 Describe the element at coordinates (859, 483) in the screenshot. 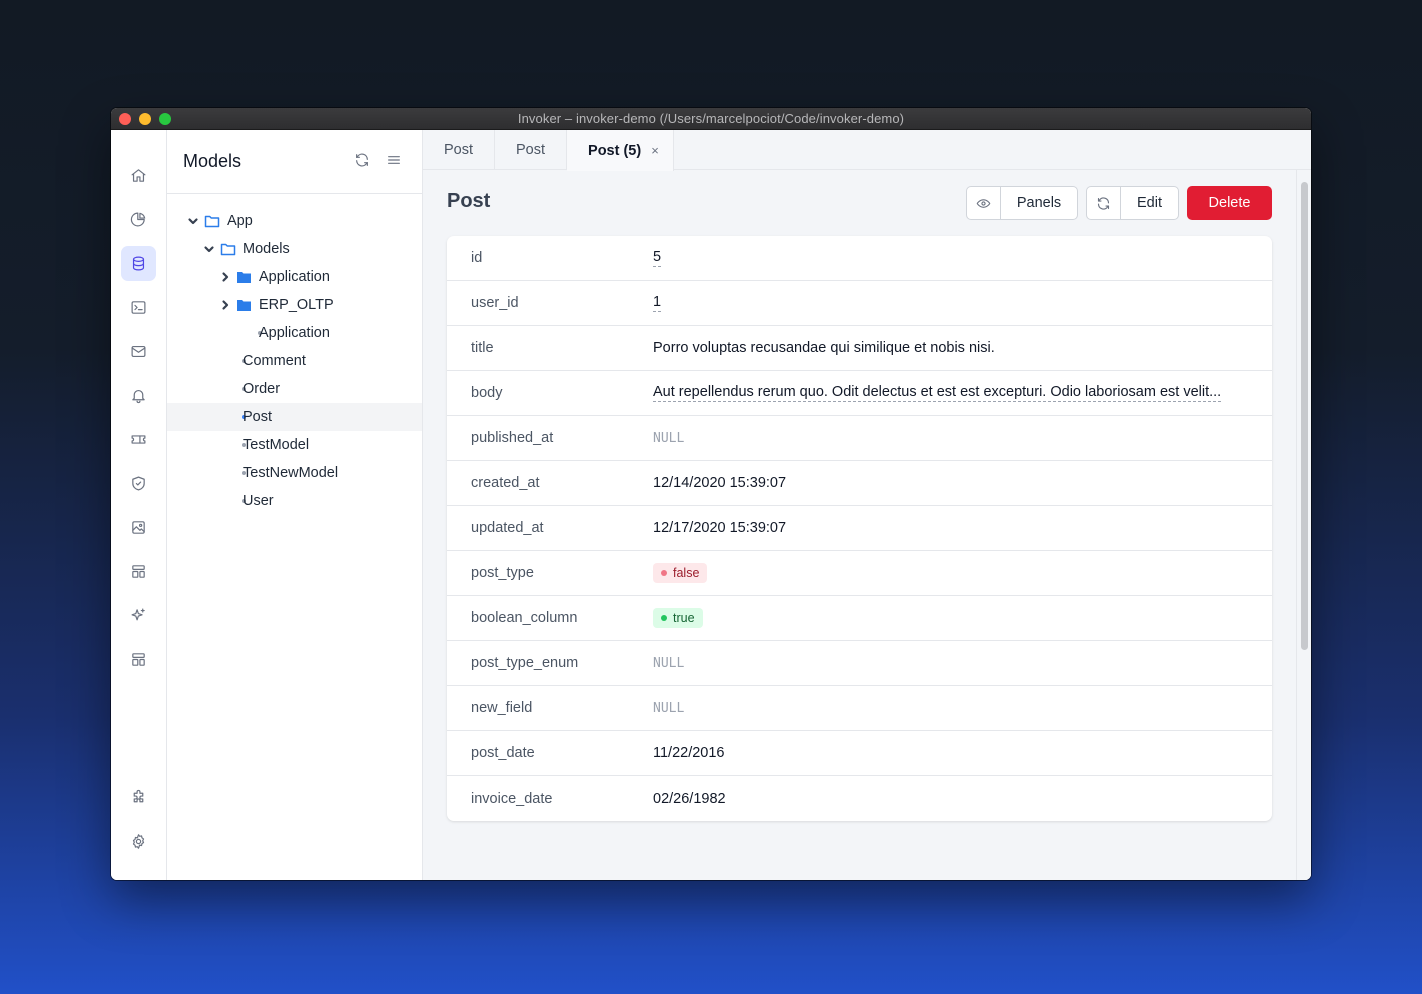

I see `field-row: created_at 12/14/2020 15:39:07` at that location.